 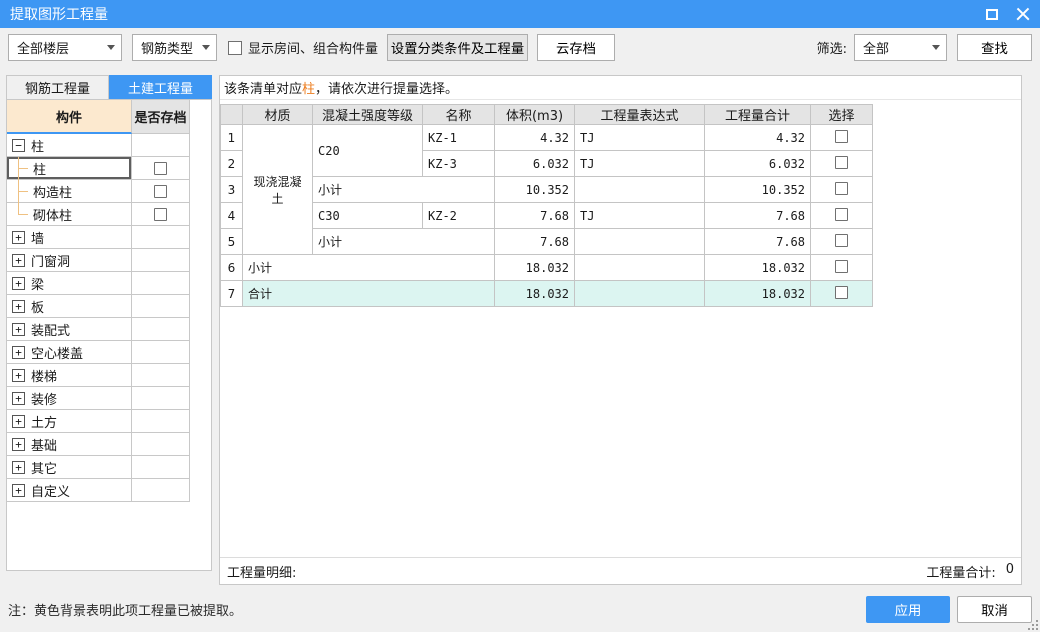 I want to click on tree-item-label-cell: + 墙, so click(x=69, y=237).